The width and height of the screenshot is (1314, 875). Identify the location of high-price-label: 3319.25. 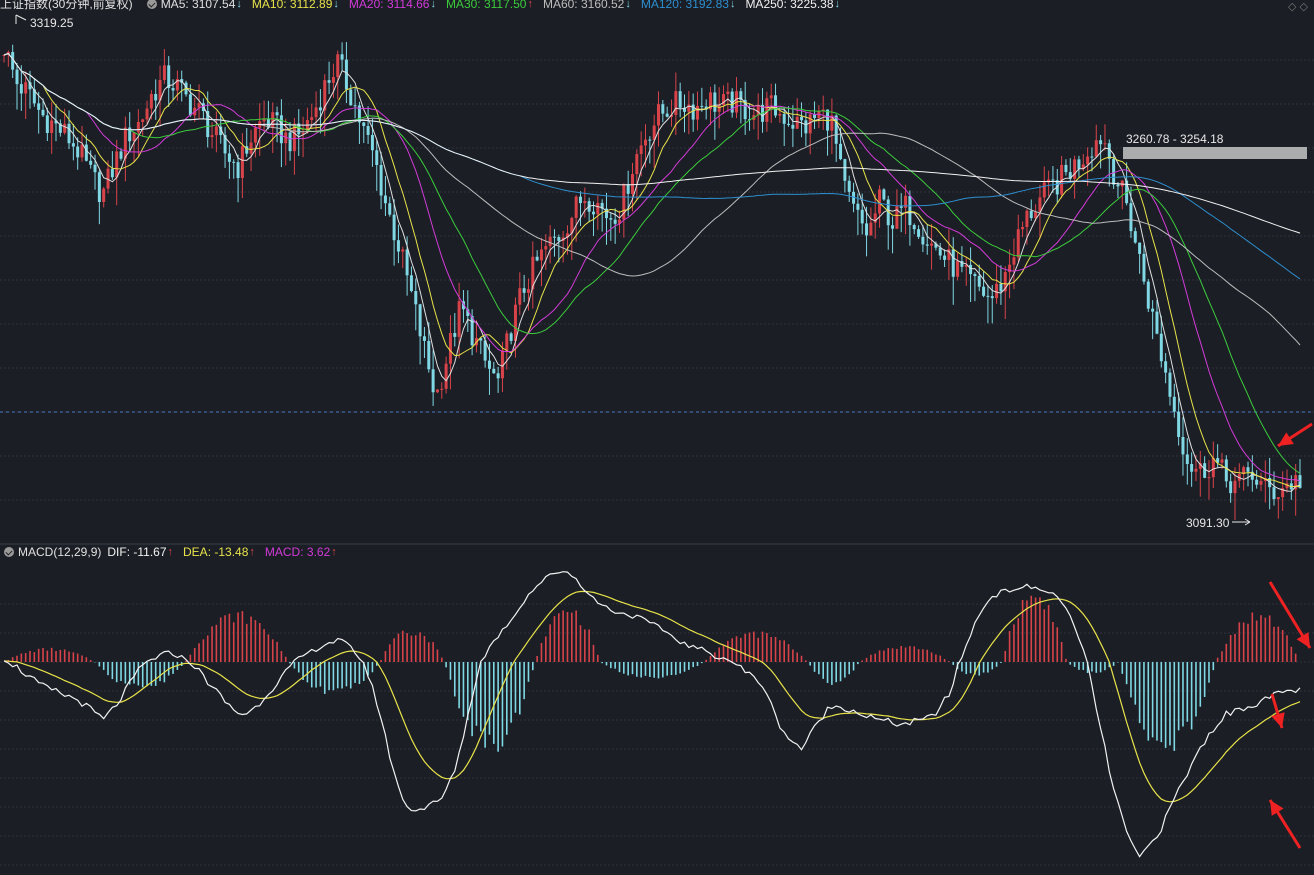
(52, 23).